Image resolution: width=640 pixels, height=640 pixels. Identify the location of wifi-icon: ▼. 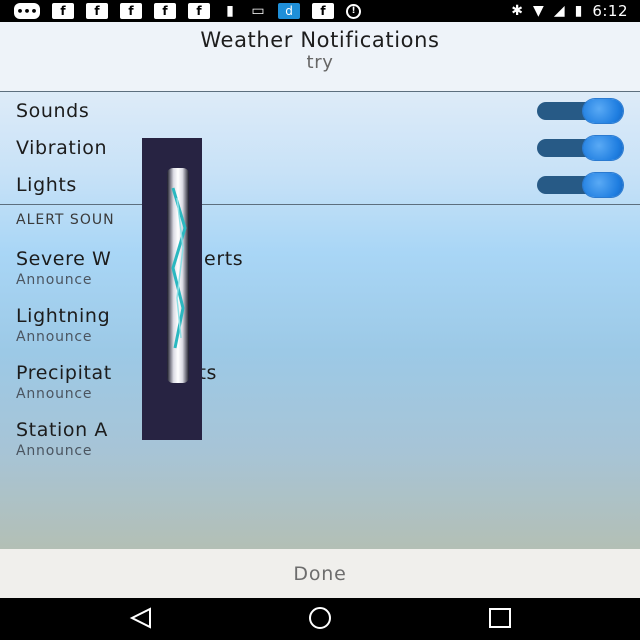
(538, 11).